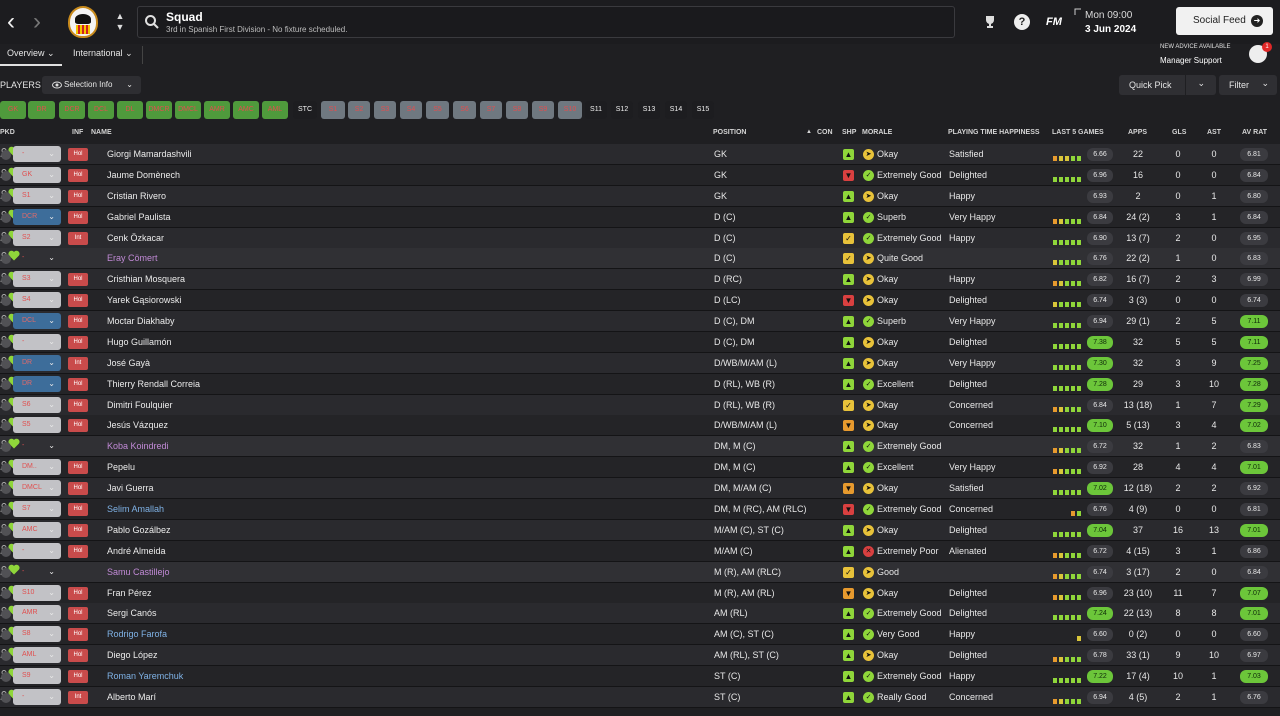  Describe the element at coordinates (359, 110) in the screenshot. I see `position-button-s2: S2` at that location.